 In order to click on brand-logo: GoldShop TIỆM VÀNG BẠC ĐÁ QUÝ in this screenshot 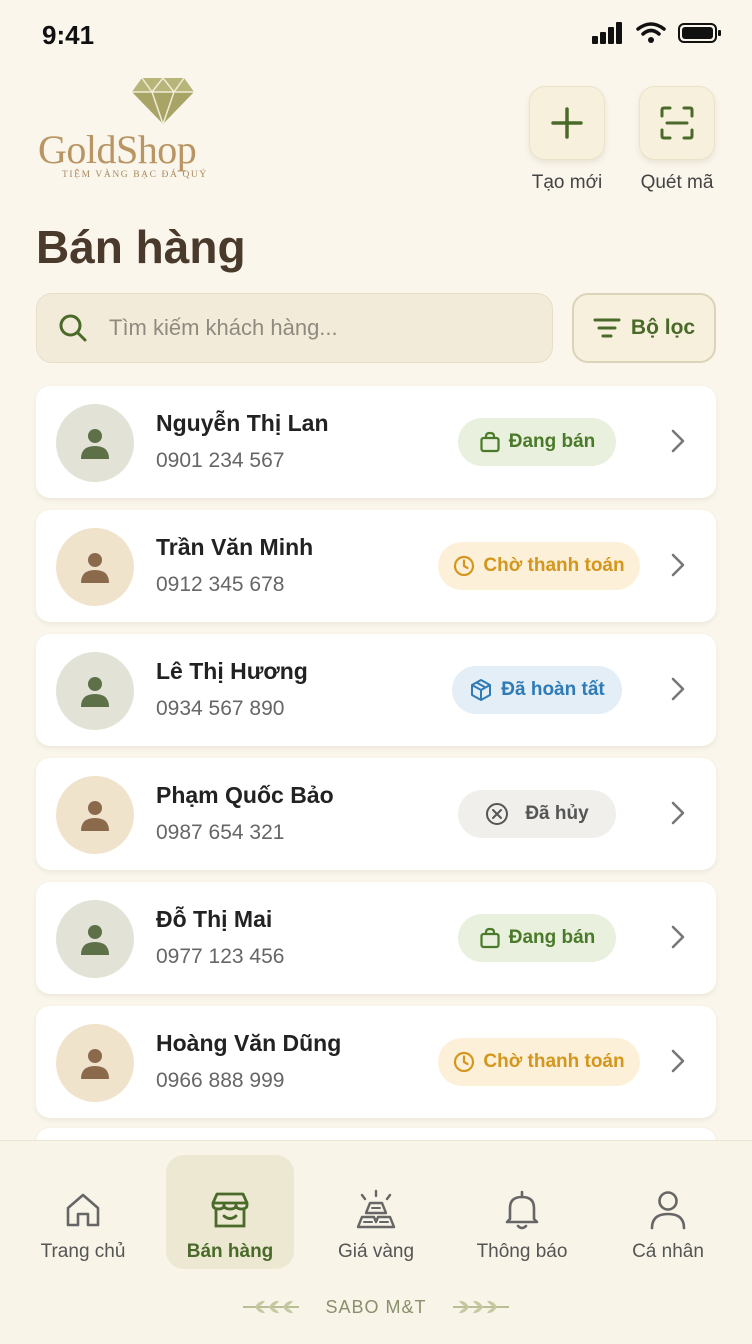, I will do `click(133, 129)`.